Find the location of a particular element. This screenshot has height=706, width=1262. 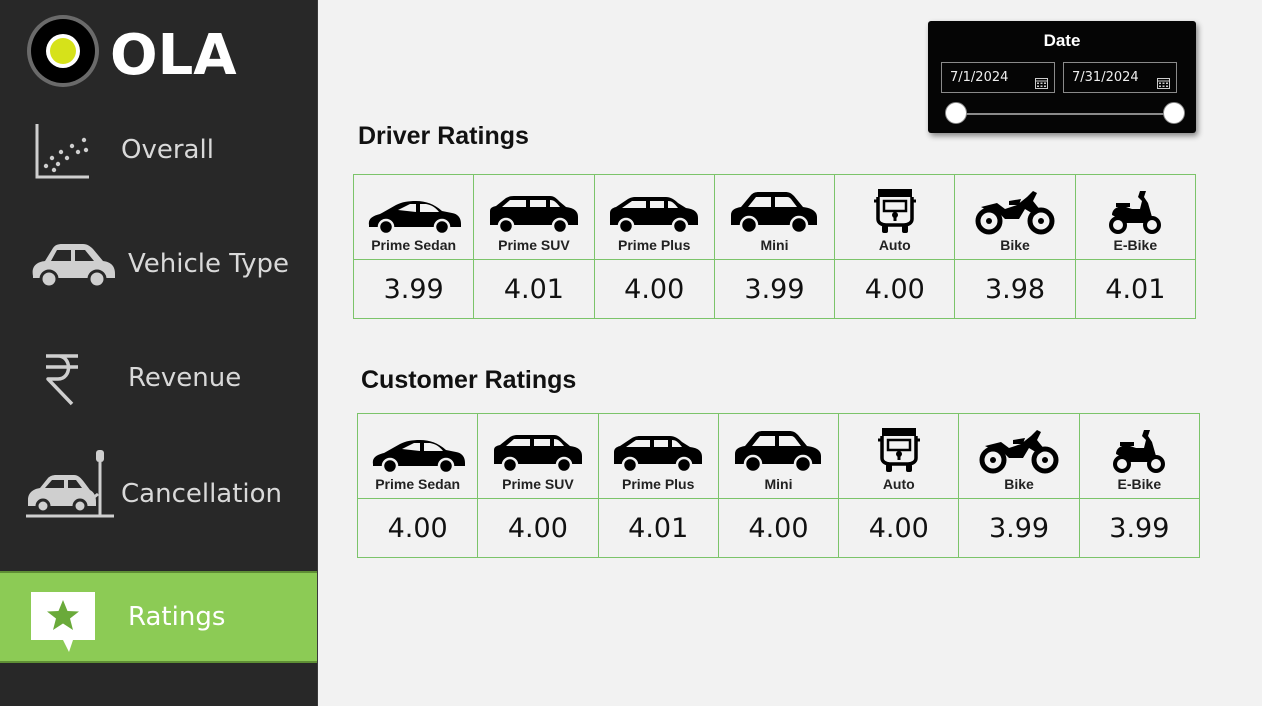

end-date-value: 7/31/2024 is located at coordinates (1105, 77).